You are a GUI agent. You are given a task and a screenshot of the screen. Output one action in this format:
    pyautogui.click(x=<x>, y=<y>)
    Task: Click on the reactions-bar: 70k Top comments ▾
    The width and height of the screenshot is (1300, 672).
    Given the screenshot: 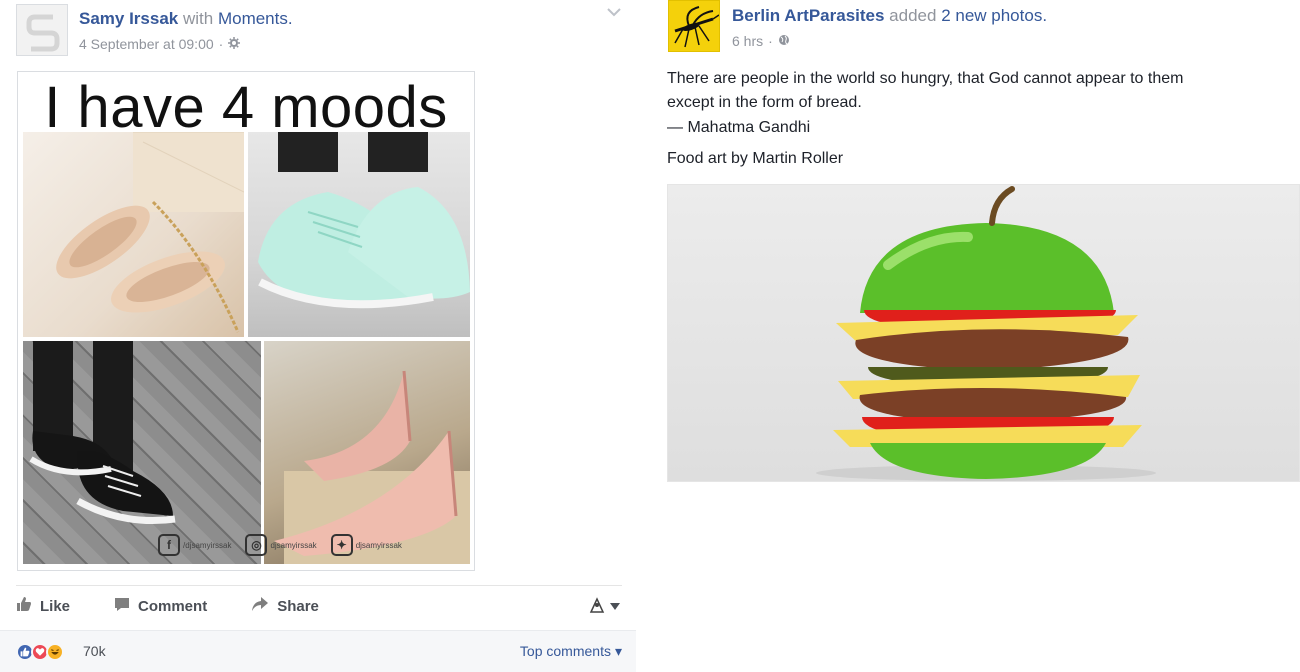 What is the action you would take?
    pyautogui.click(x=318, y=651)
    